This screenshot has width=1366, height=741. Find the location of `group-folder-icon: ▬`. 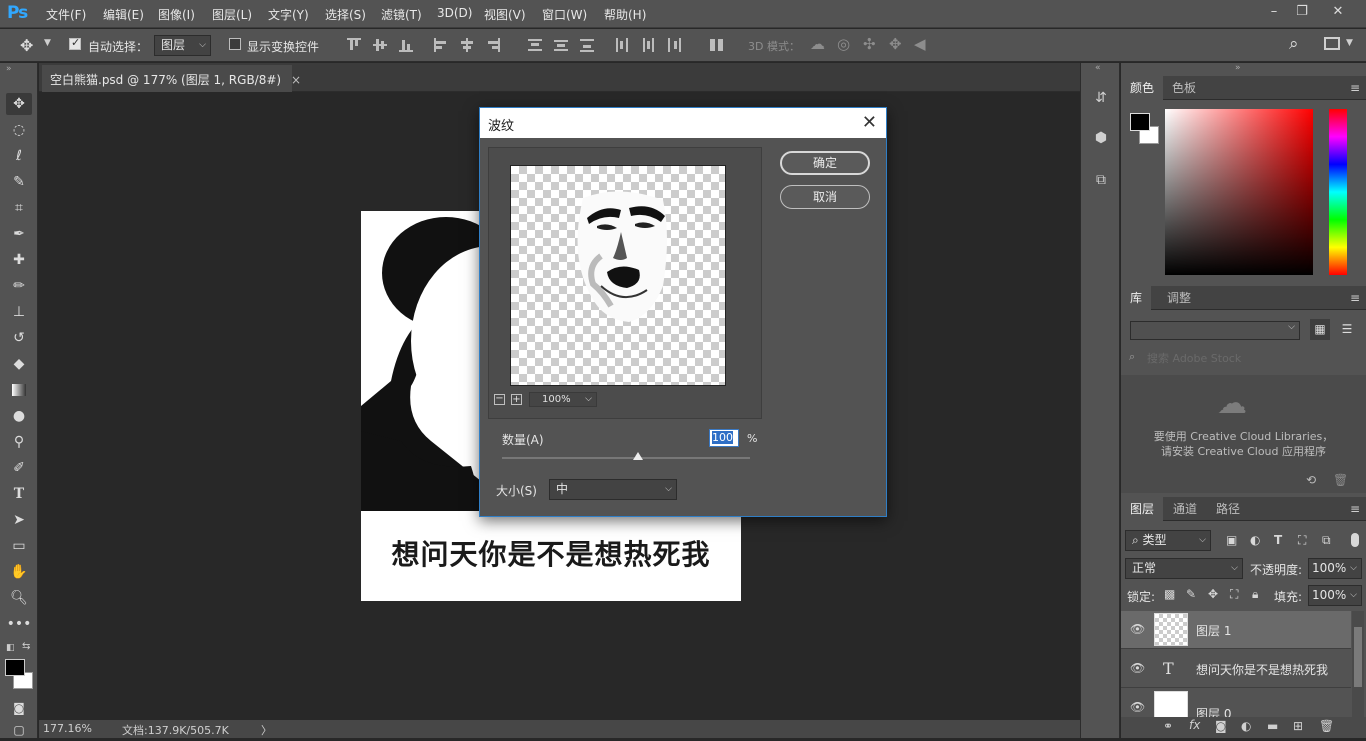

group-folder-icon: ▬ is located at coordinates (1272, 726).